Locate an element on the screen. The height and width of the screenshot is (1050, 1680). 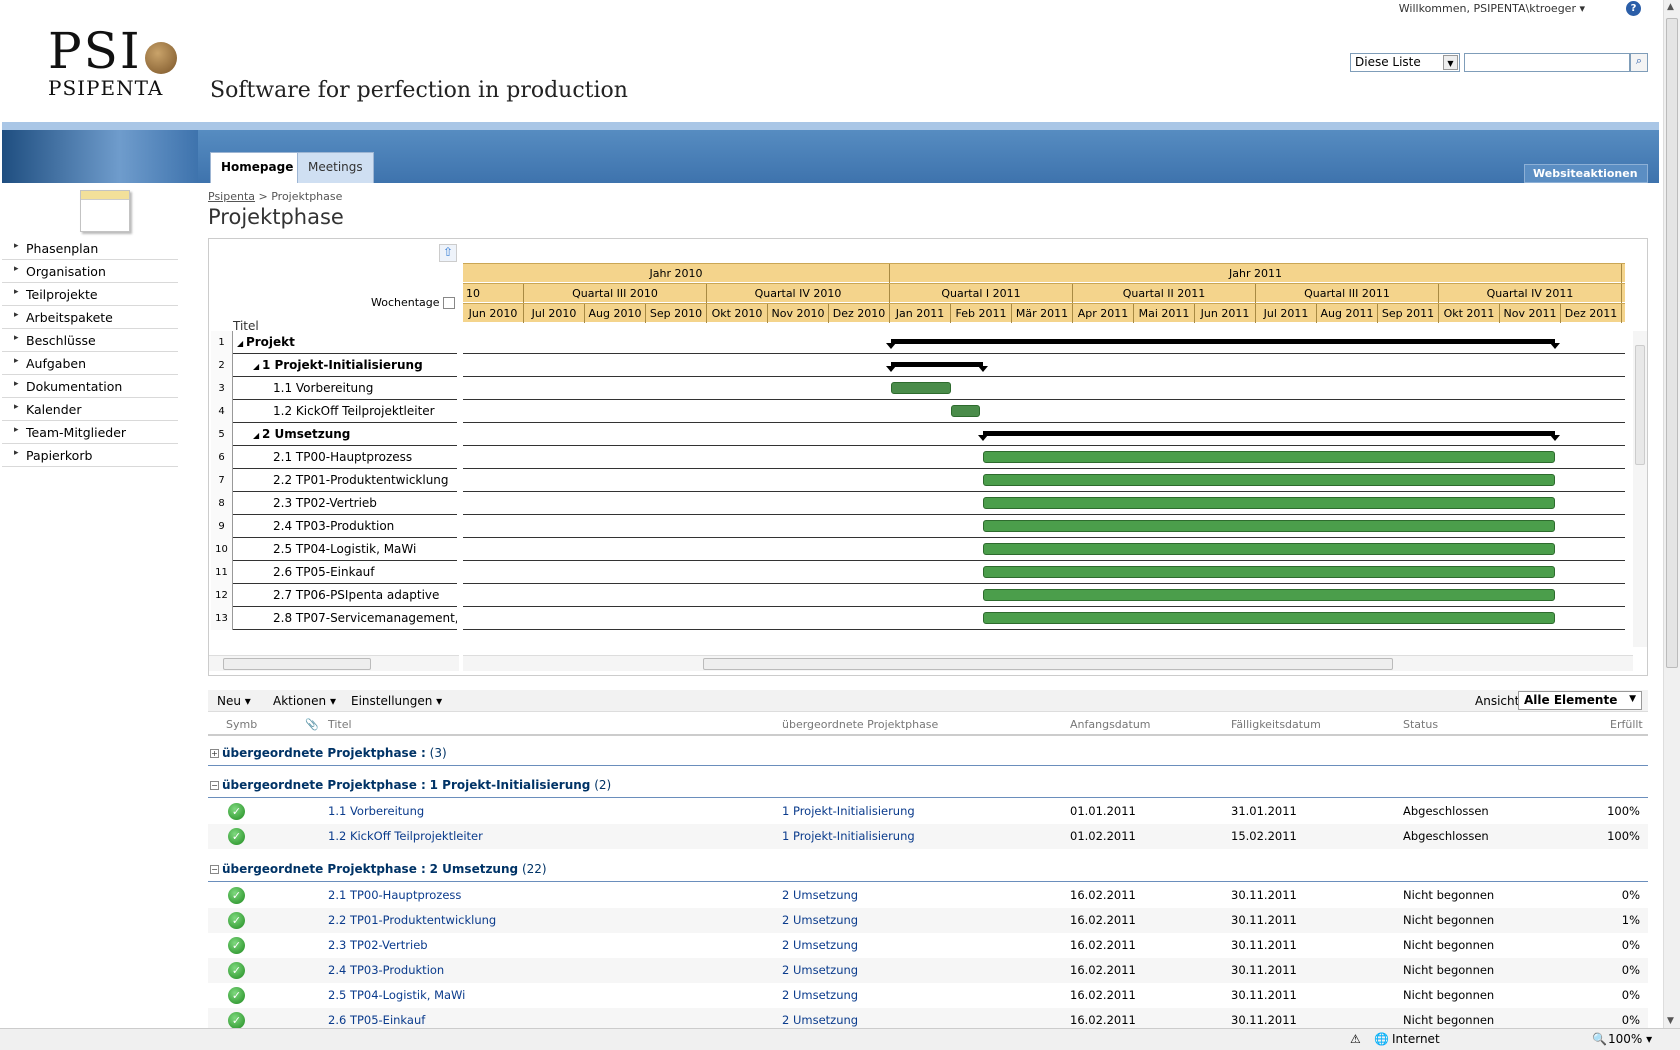
gantt-task-title-cell: 2.6 TP05-Einkauf is located at coordinates (347, 572).